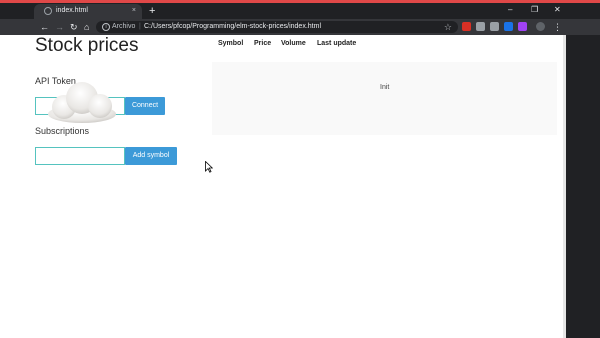 The height and width of the screenshot is (338, 600). Describe the element at coordinates (209, 167) in the screenshot. I see `mouse-cursor-icon` at that location.